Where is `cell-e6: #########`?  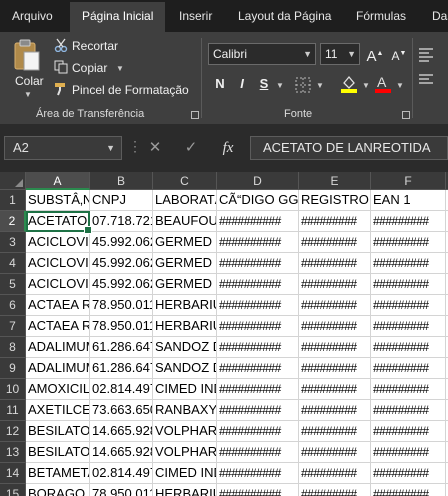
cell-e6: ######### is located at coordinates (335, 305).